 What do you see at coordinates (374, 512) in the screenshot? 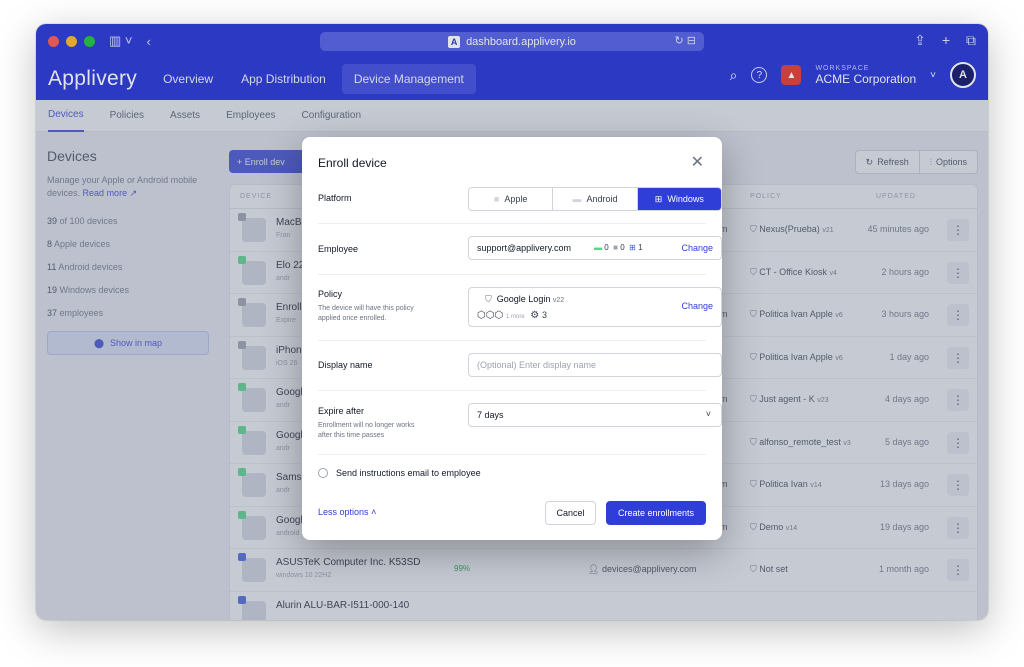
I see `chevron-up-icon: ˄` at bounding box center [374, 512].